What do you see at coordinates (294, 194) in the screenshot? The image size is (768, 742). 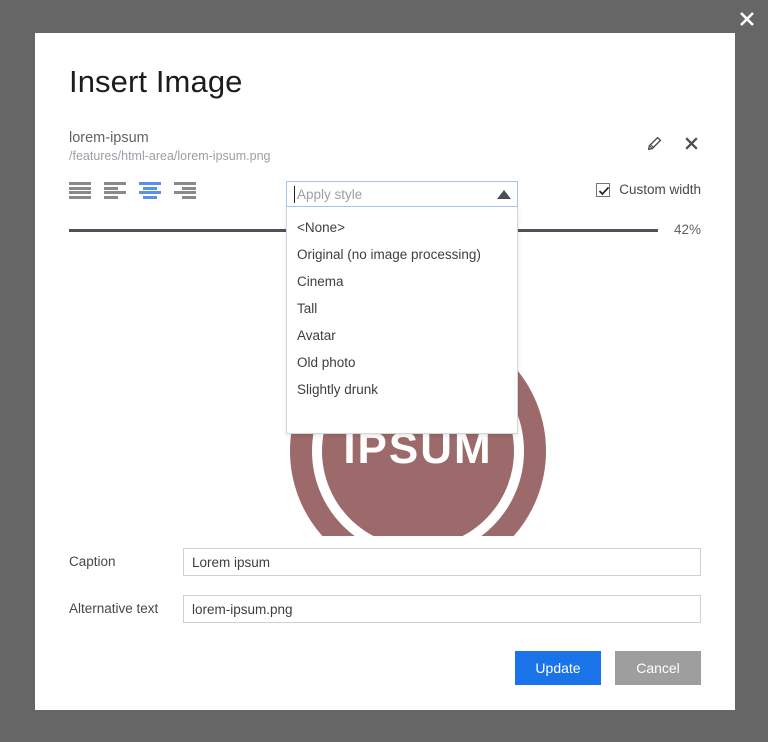 I see `text-caret` at bounding box center [294, 194].